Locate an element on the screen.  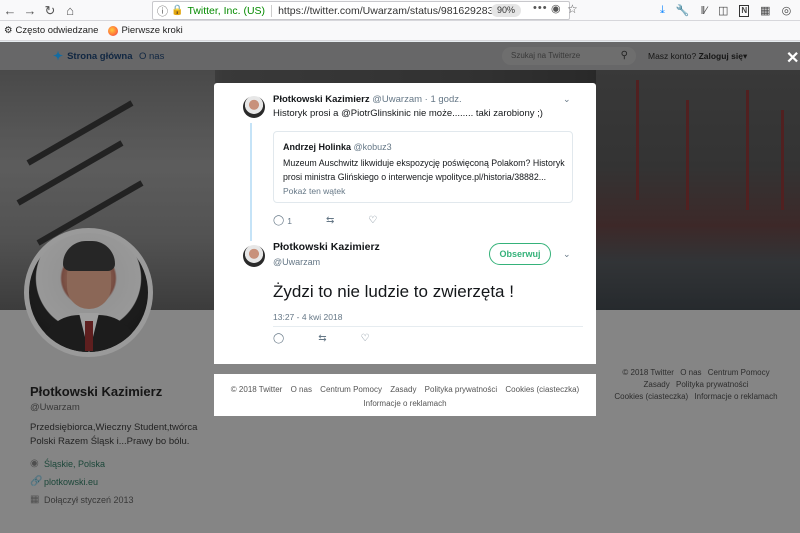
quoted-tweet-header: Andrzej Holinka @kobuz3 is located at coordinates (337, 147).